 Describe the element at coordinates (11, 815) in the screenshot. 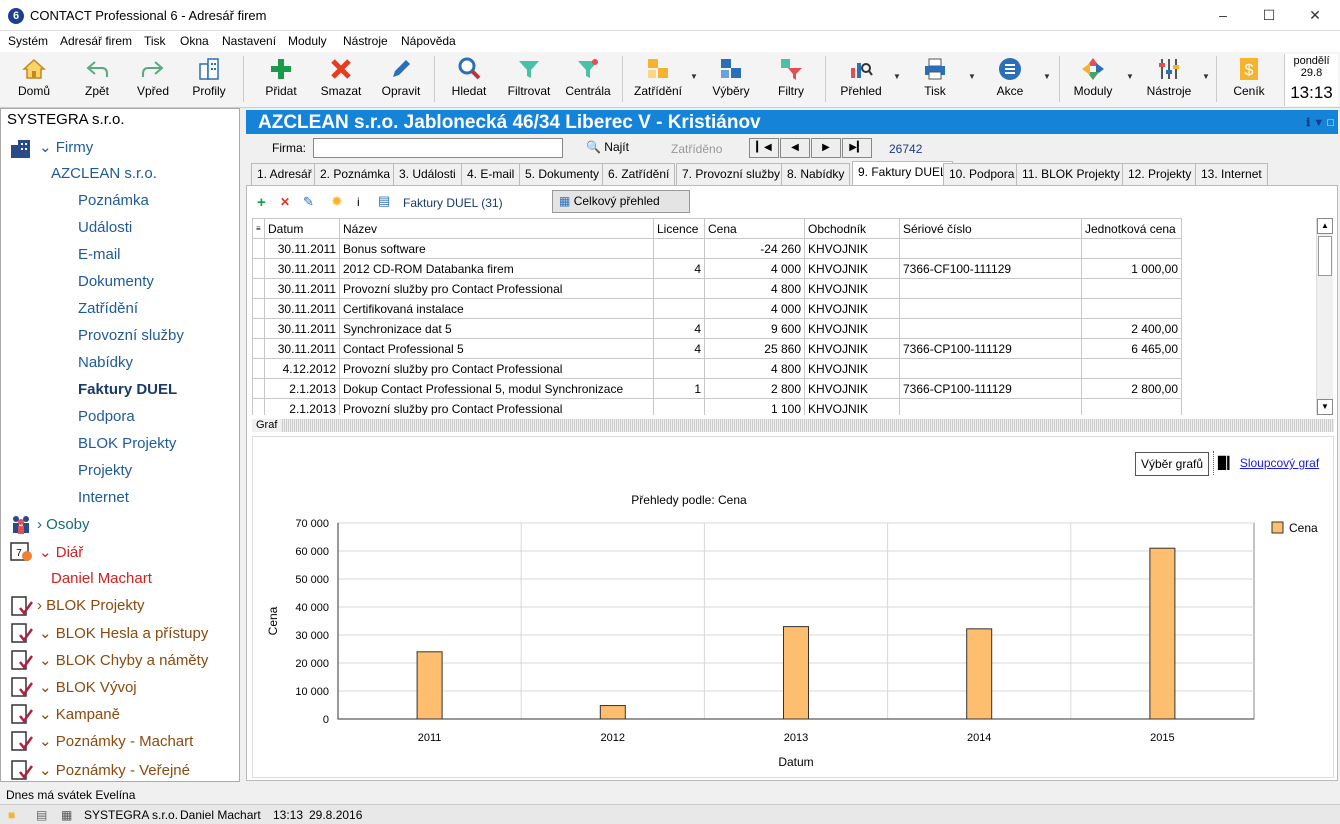

I see `folder-icon: ■` at that location.